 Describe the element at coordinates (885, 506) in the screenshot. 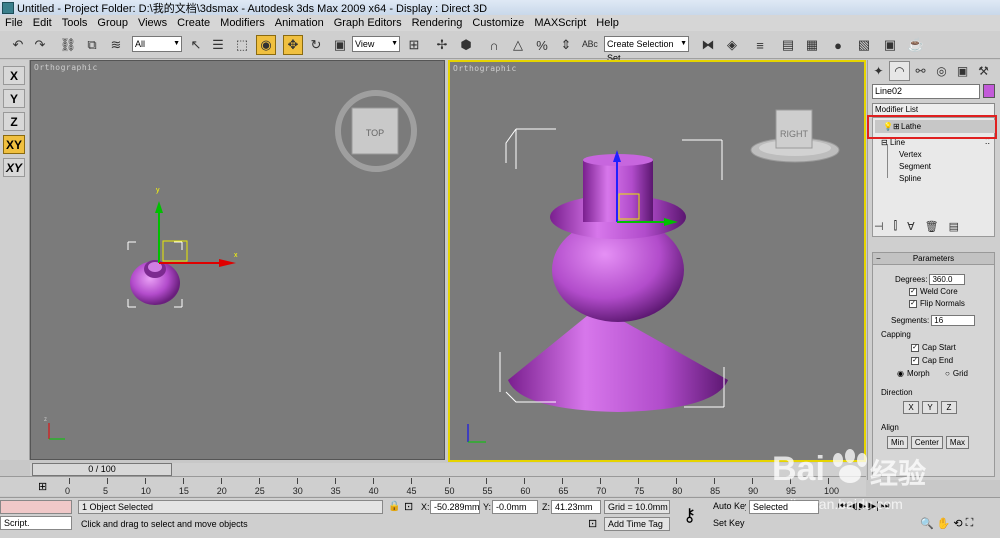

I see `go-to-end-icon: ⏭` at that location.